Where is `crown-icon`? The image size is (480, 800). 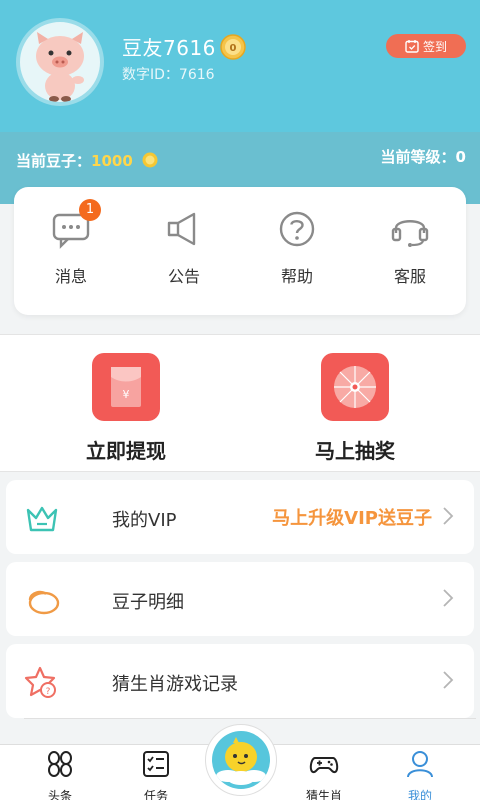 crown-icon is located at coordinates (42, 519).